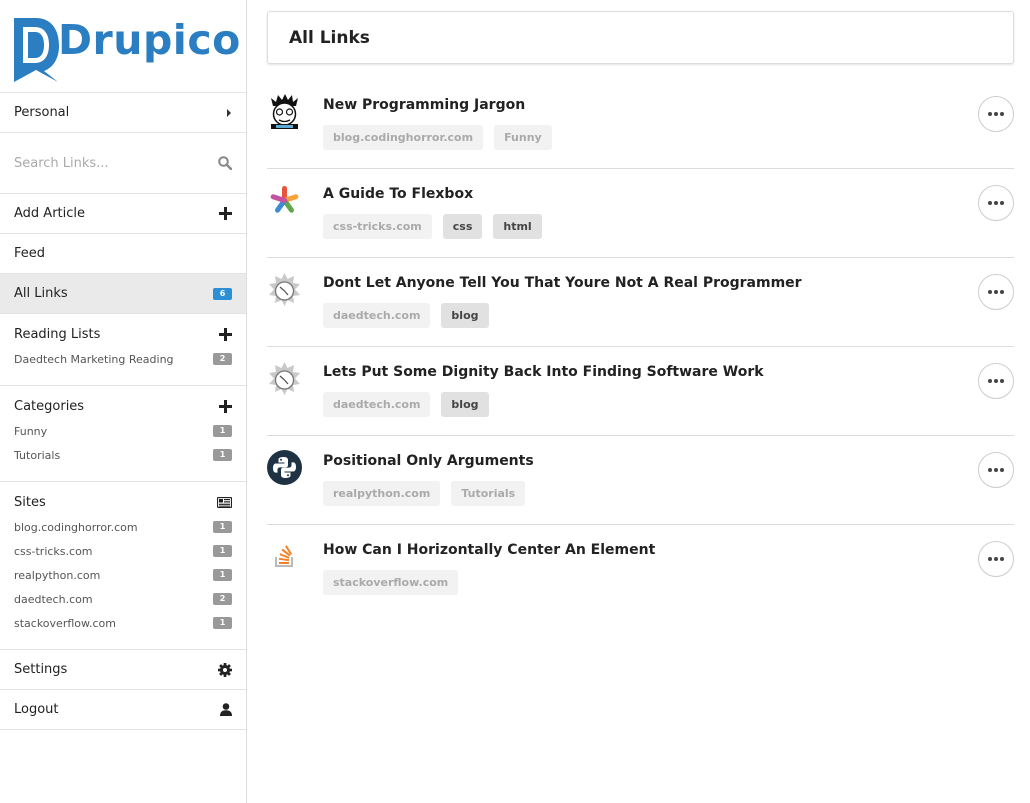  Describe the element at coordinates (42, 112) in the screenshot. I see `personal-label: Personal` at that location.